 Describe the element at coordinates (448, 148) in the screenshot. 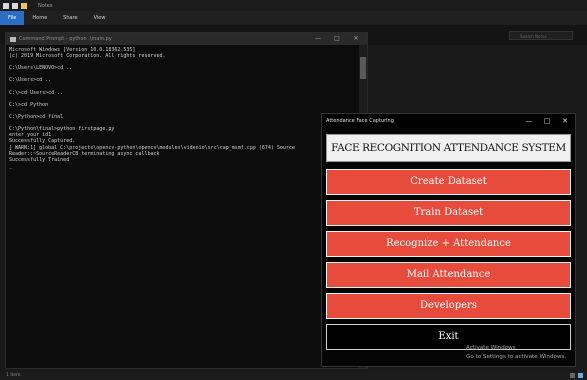

I see `page-title: FACE RECOGNITION ATTENDANCE SYSTEM` at that location.